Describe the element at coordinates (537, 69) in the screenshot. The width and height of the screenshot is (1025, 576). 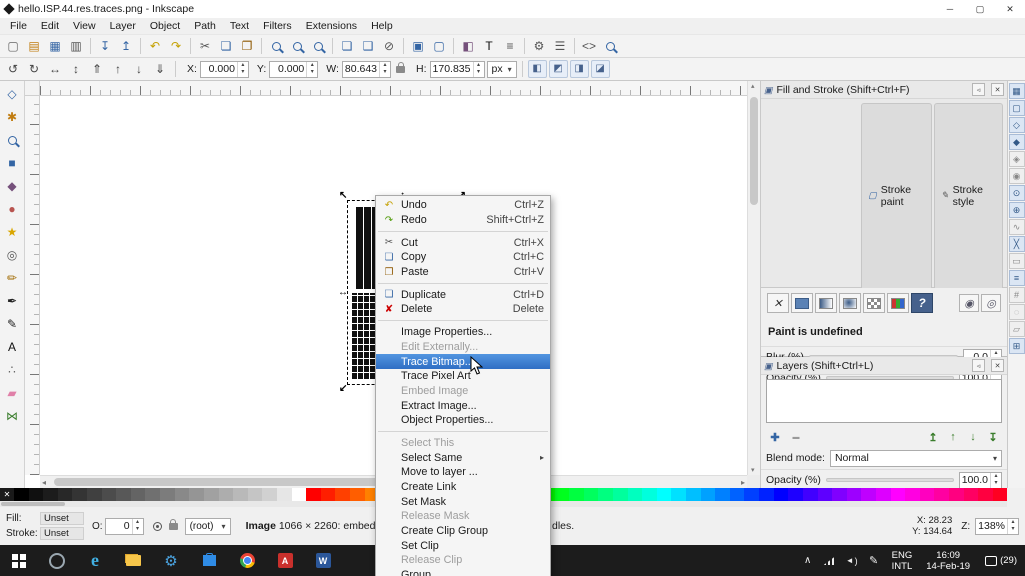
I see `scale-stroke-width-toggle: ◧` at that location.